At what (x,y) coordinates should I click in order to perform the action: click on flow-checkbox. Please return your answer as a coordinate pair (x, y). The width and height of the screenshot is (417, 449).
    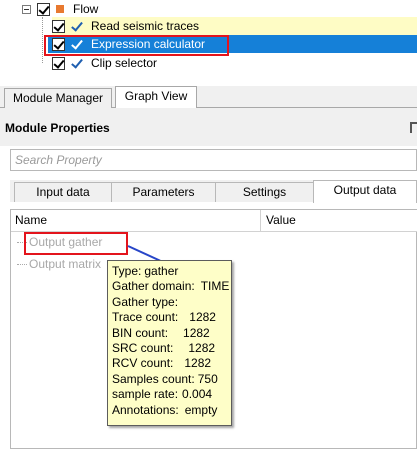
    Looking at the image, I should click on (43, 9).